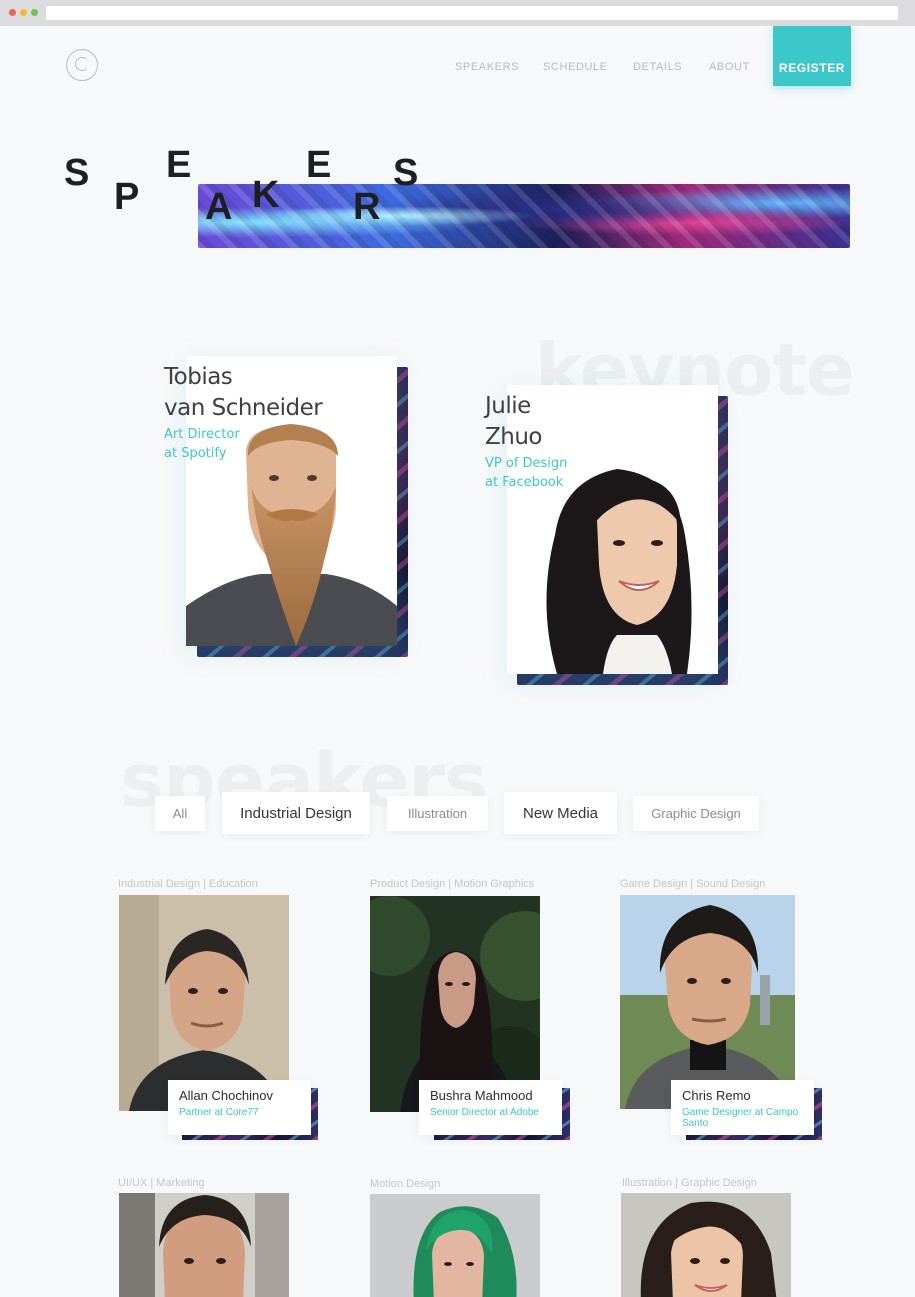 The image size is (915, 1297). What do you see at coordinates (487, 67) in the screenshot?
I see `nav-speakers: SPEAKERS` at bounding box center [487, 67].